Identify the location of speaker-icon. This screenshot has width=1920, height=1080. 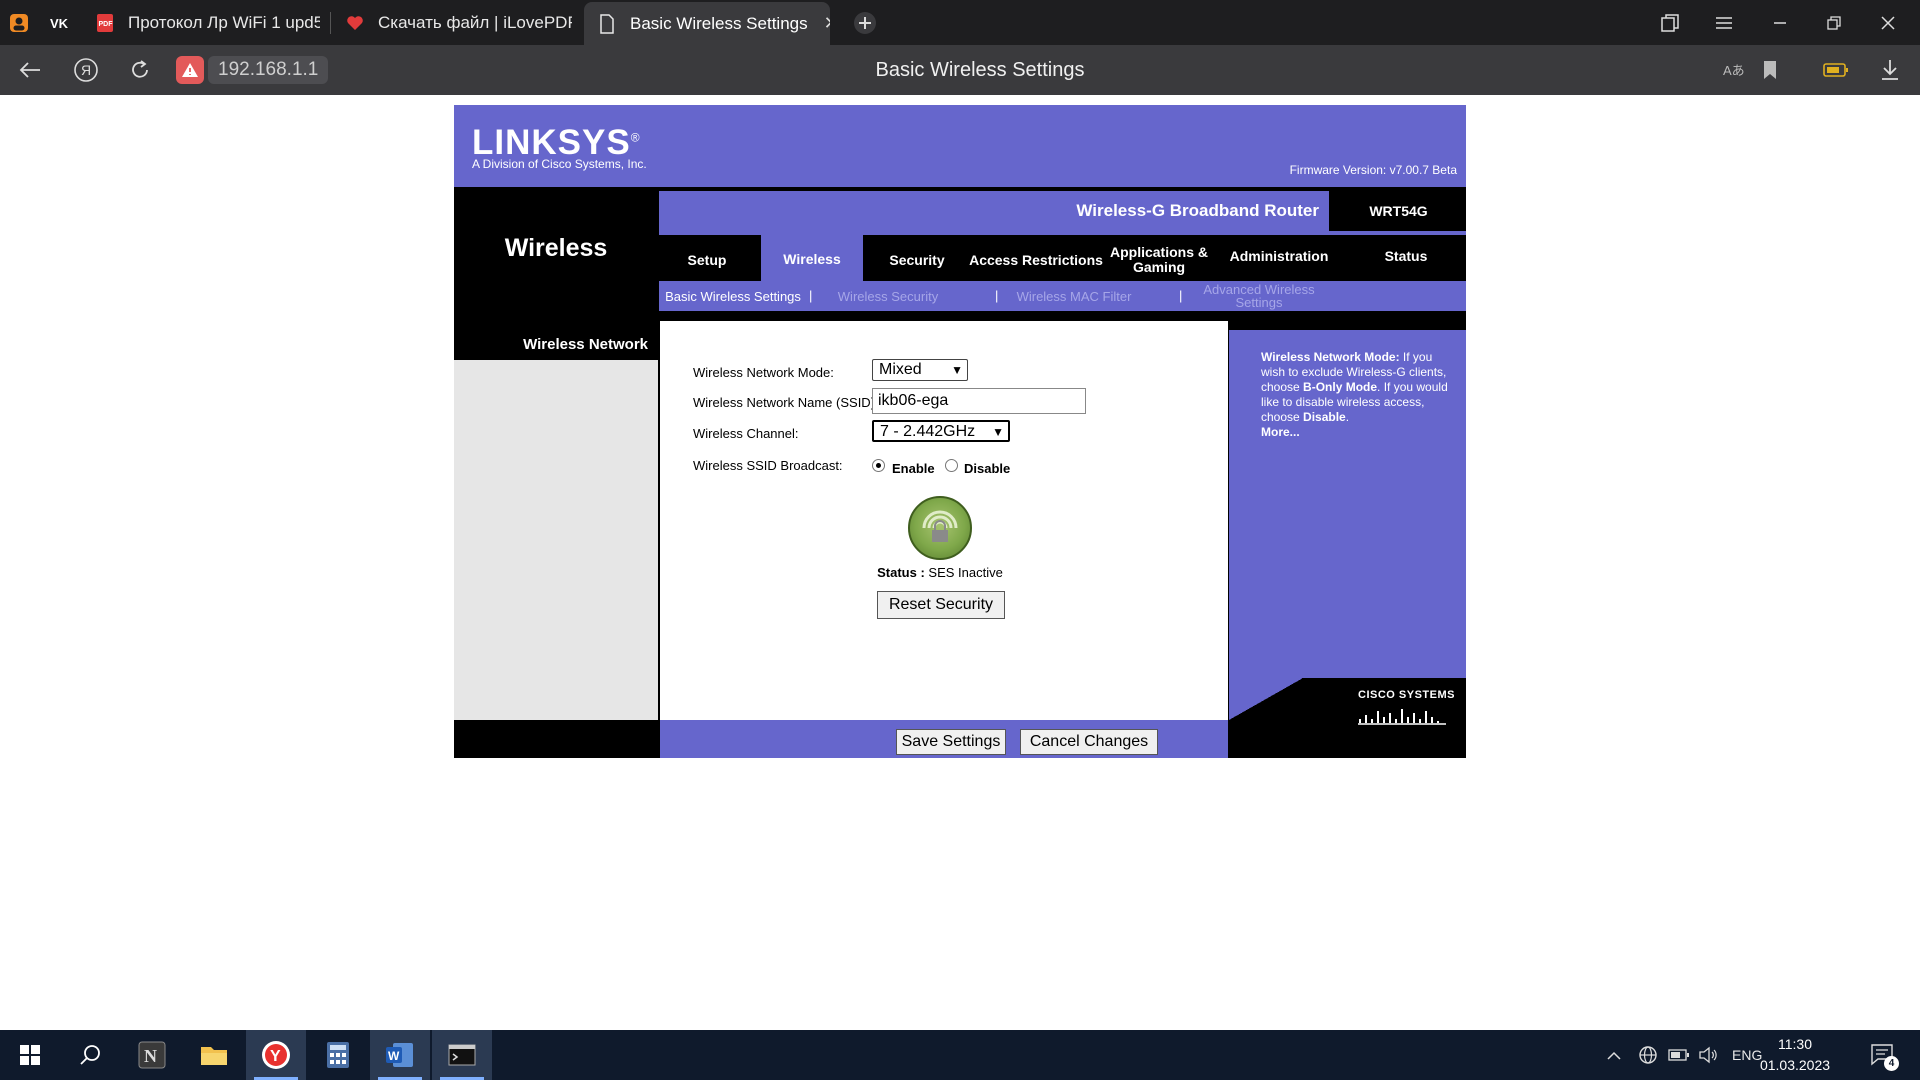
(1708, 1055).